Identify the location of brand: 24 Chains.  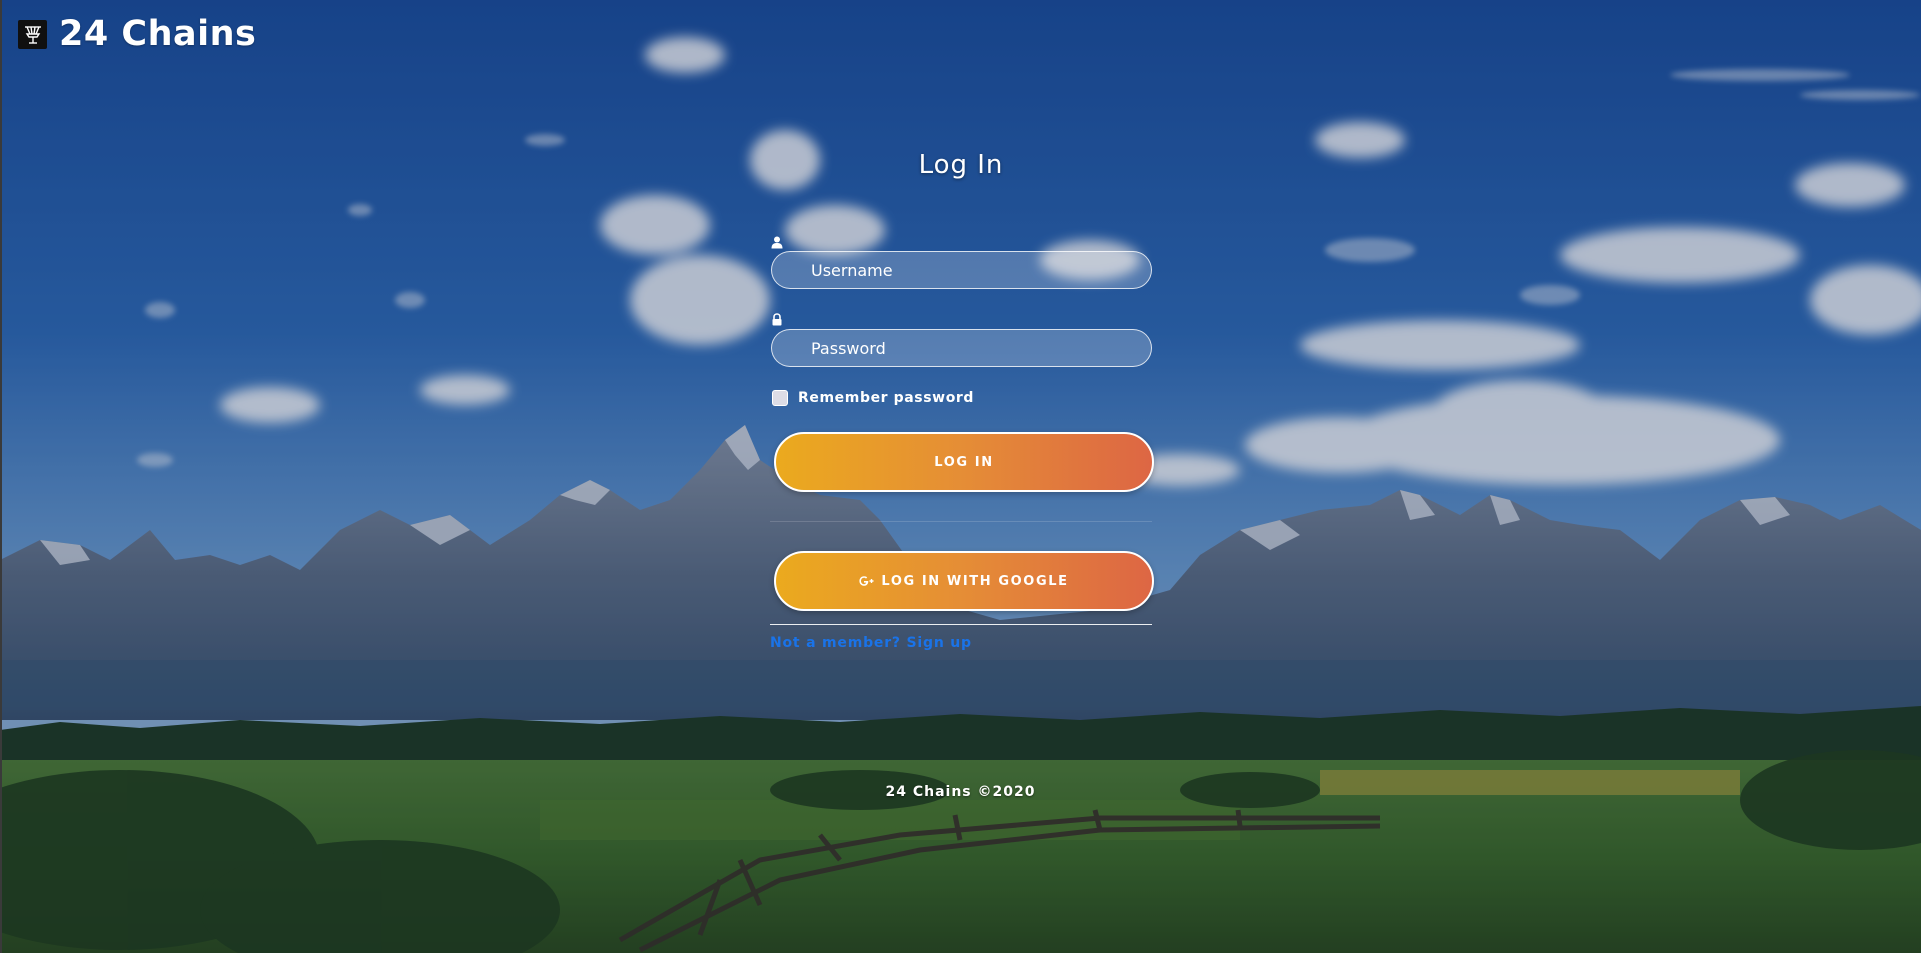
(137, 34).